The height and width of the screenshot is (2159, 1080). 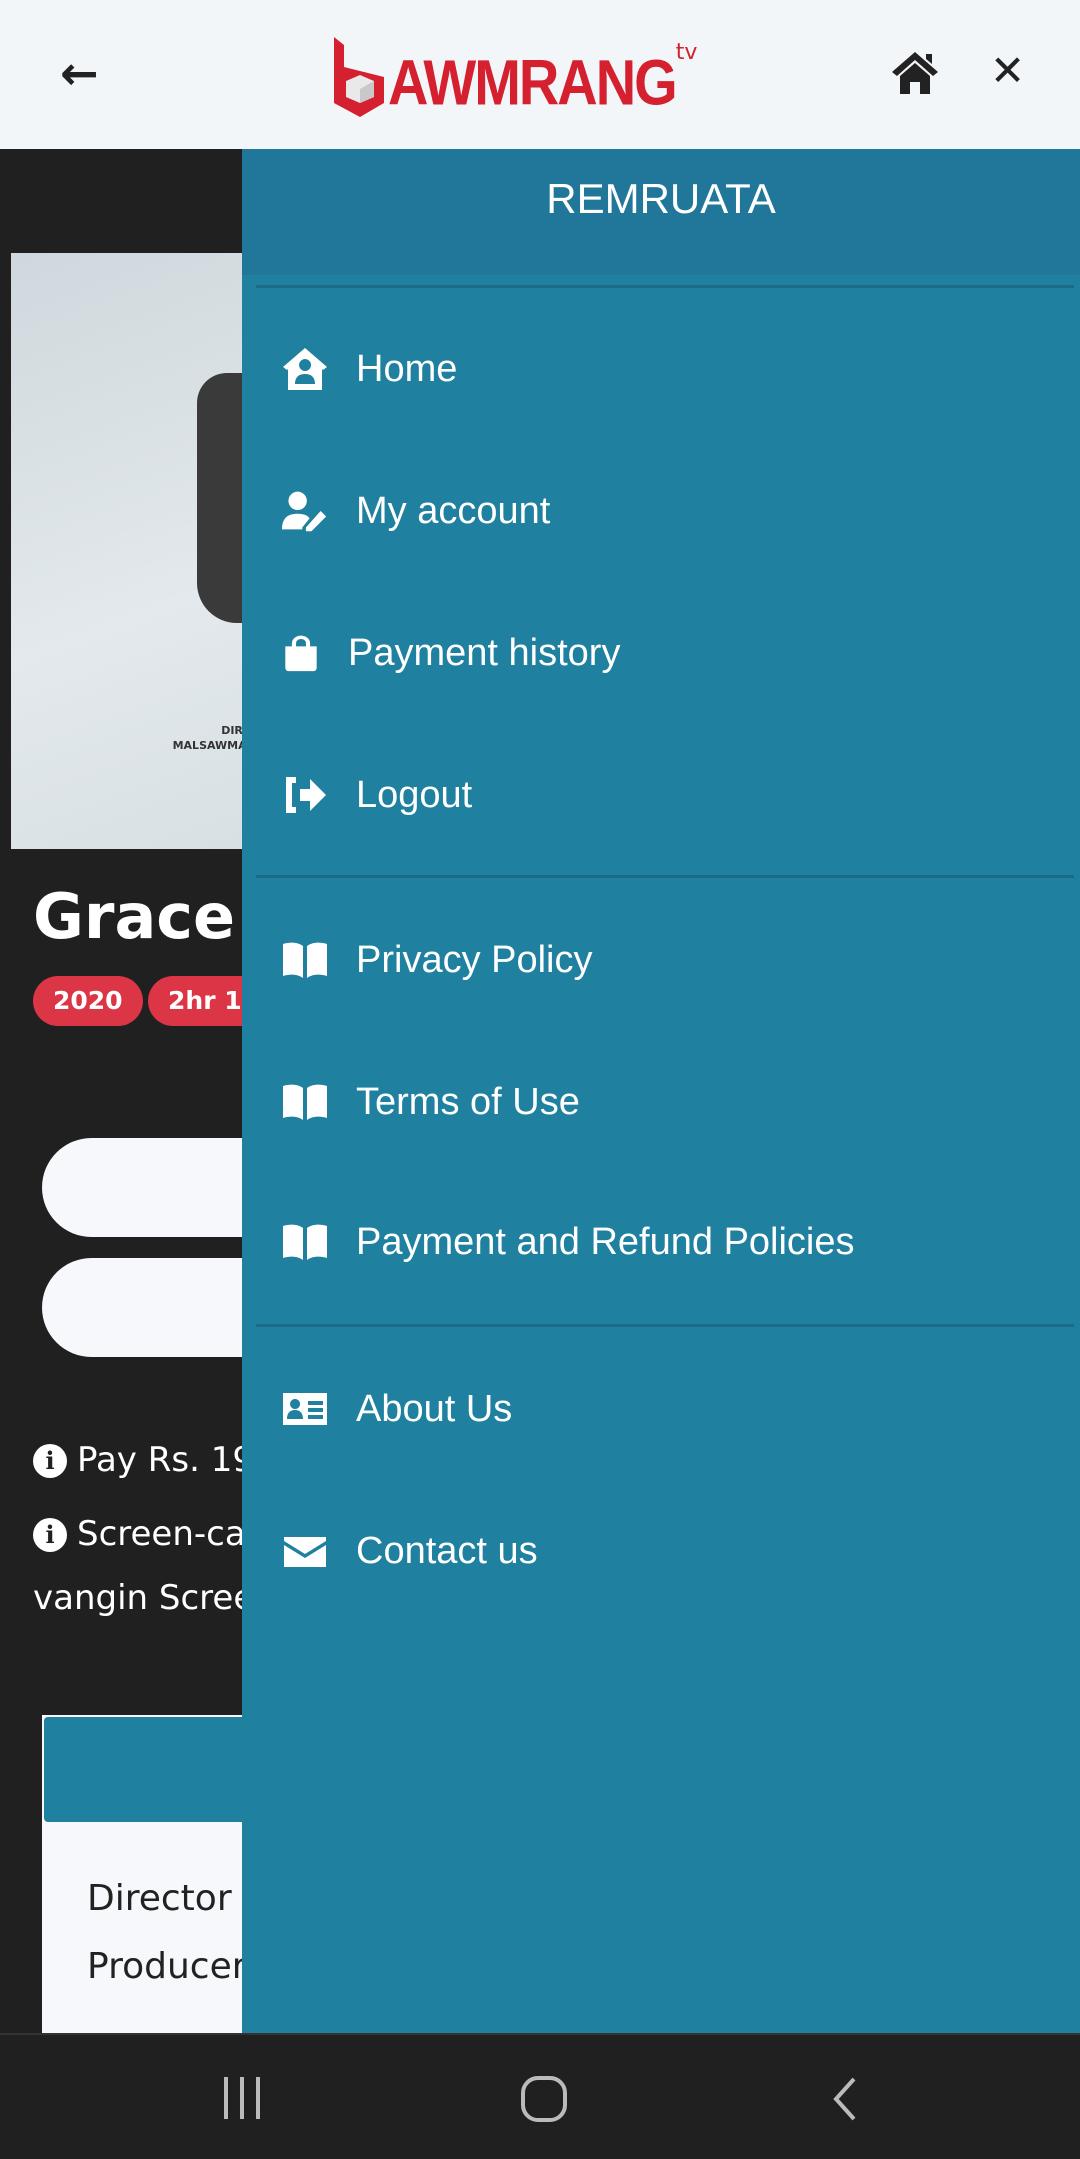 I want to click on bawmrang-logo: AWMRANG tv, so click(x=513, y=74).